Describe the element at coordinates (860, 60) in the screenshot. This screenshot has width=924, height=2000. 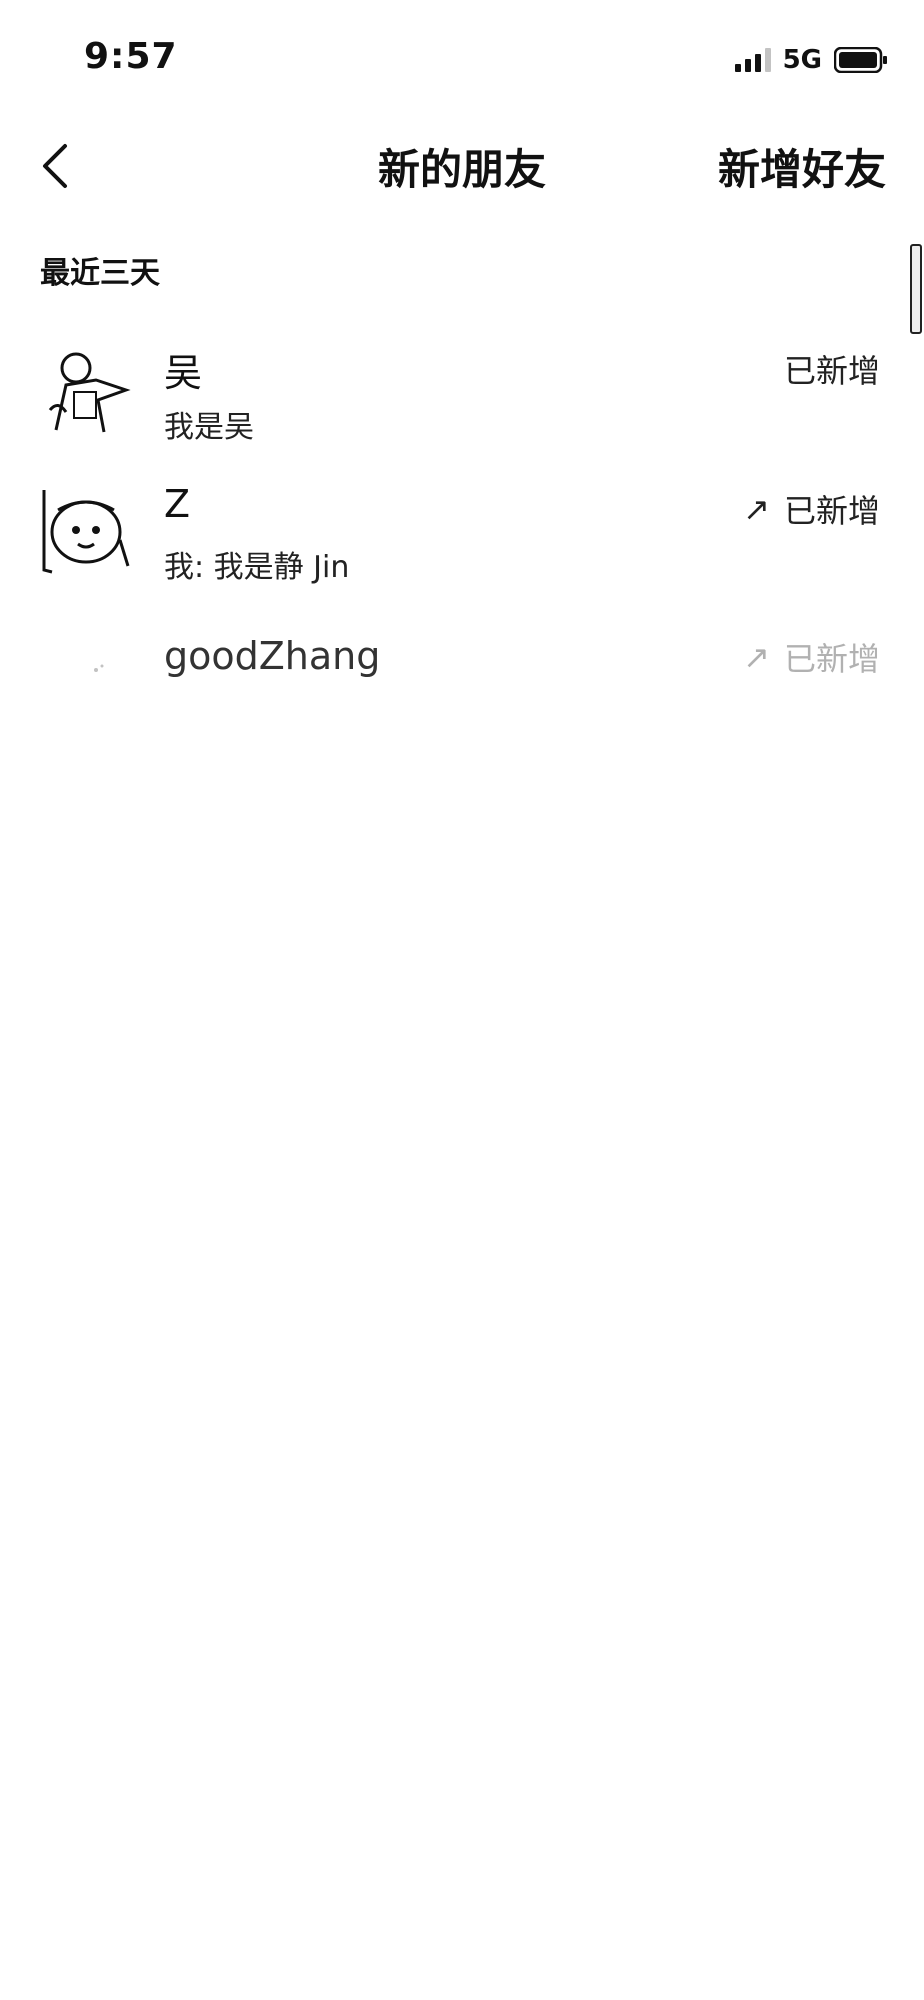
I see `battery-icon` at that location.